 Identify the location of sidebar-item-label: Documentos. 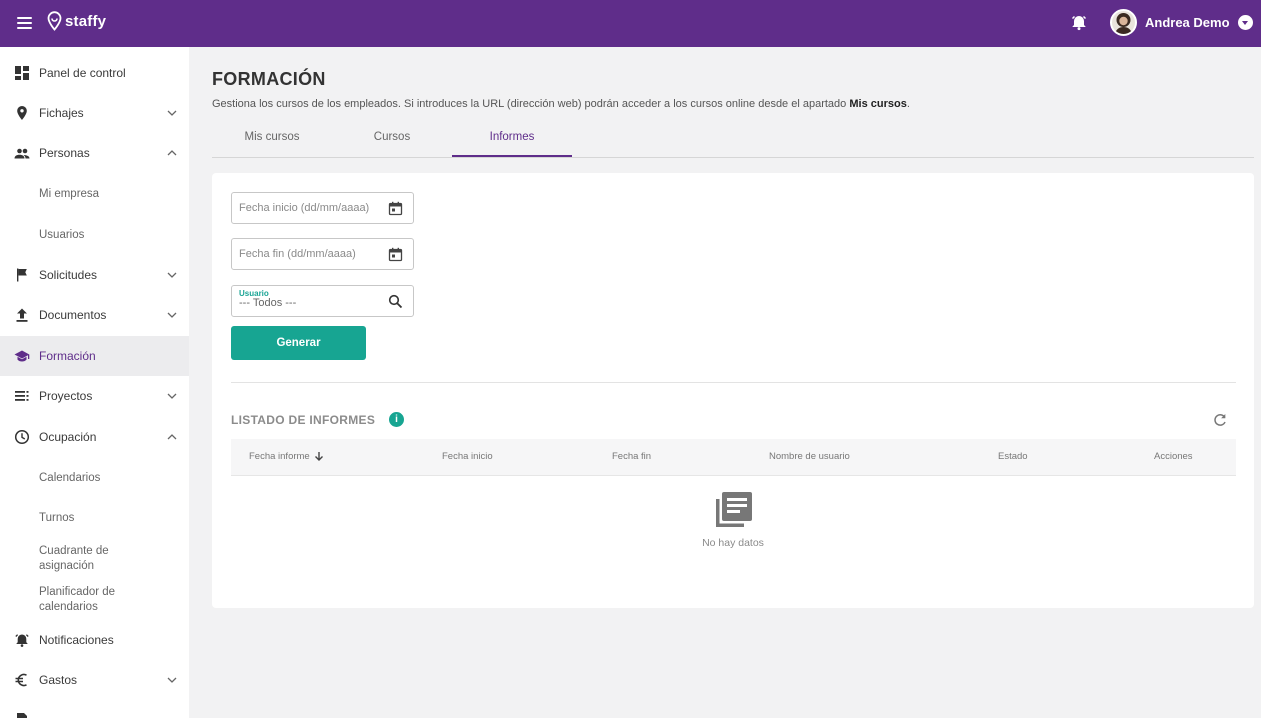
(73, 315).